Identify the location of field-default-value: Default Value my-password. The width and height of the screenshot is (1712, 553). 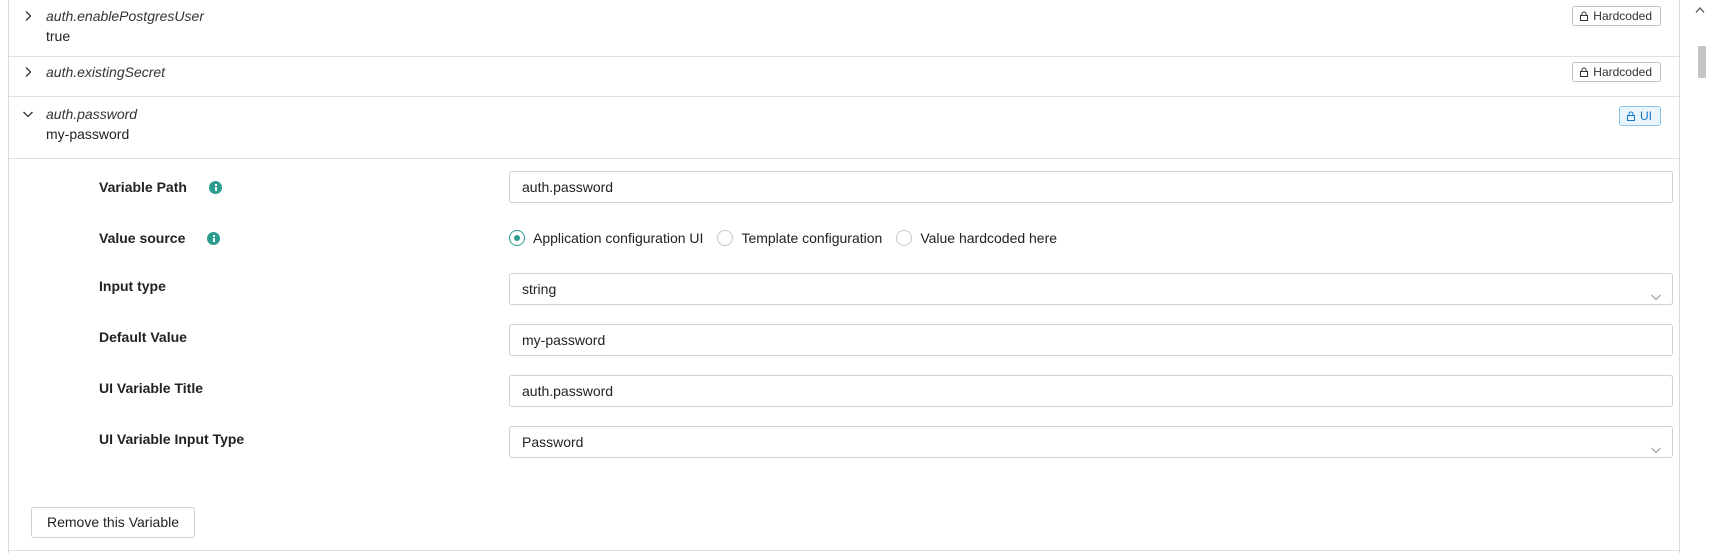
(844, 340).